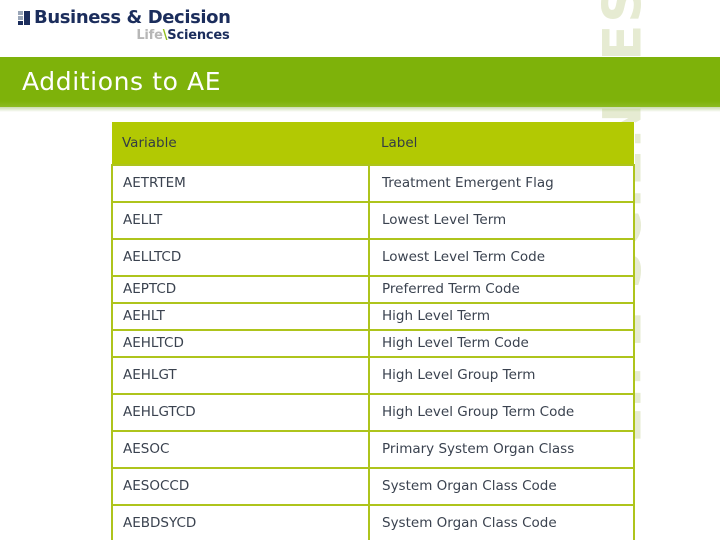 The image size is (720, 540). I want to click on logo-division-prefix: Life, so click(149, 35).